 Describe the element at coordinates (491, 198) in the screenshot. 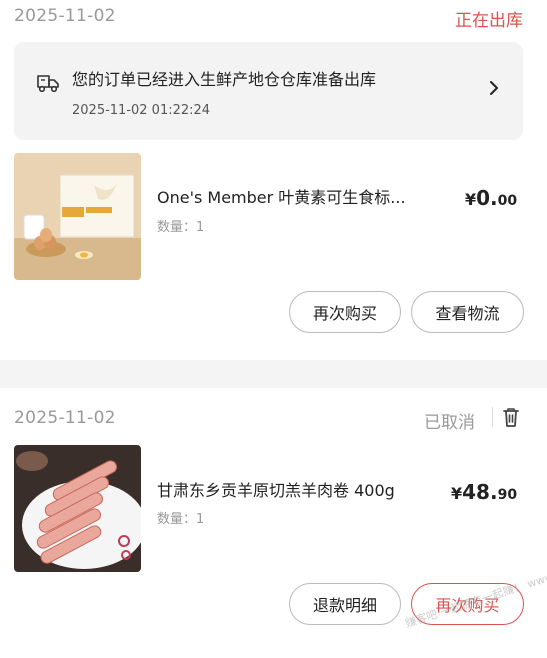

I see `product-price: ¥0.00` at that location.